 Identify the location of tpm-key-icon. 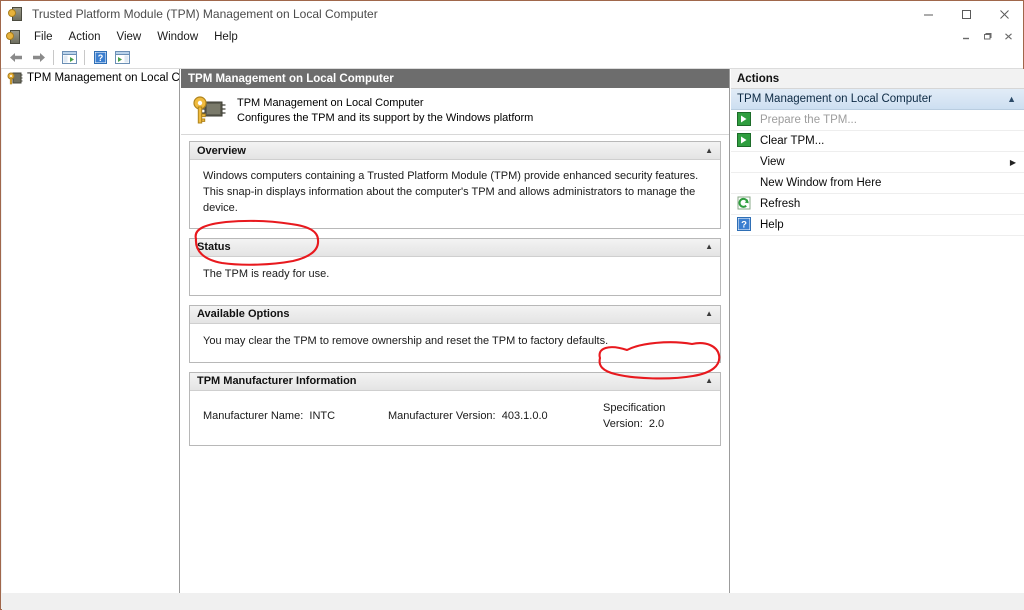
(15, 78).